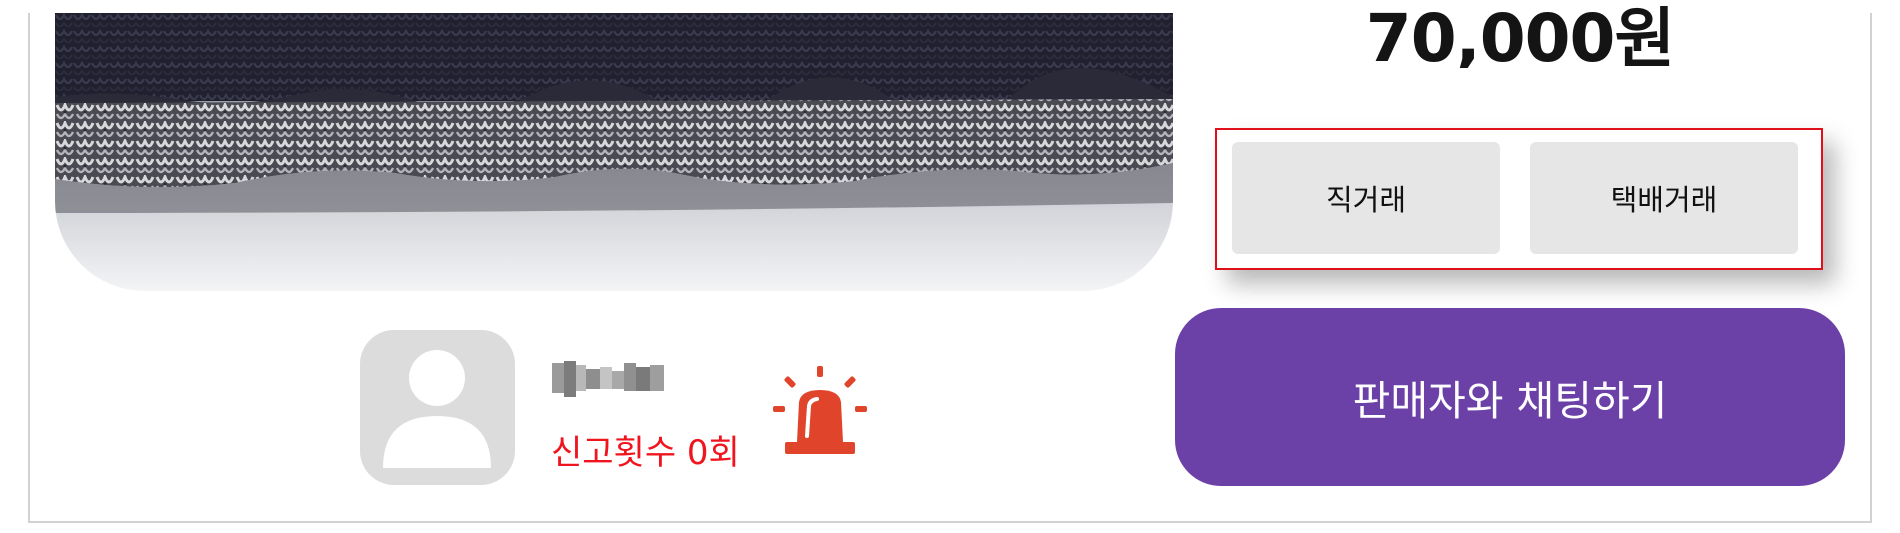 This screenshot has height=533, width=1900. What do you see at coordinates (645, 453) in the screenshot?
I see `report-count-text: 신고횟수 0회` at bounding box center [645, 453].